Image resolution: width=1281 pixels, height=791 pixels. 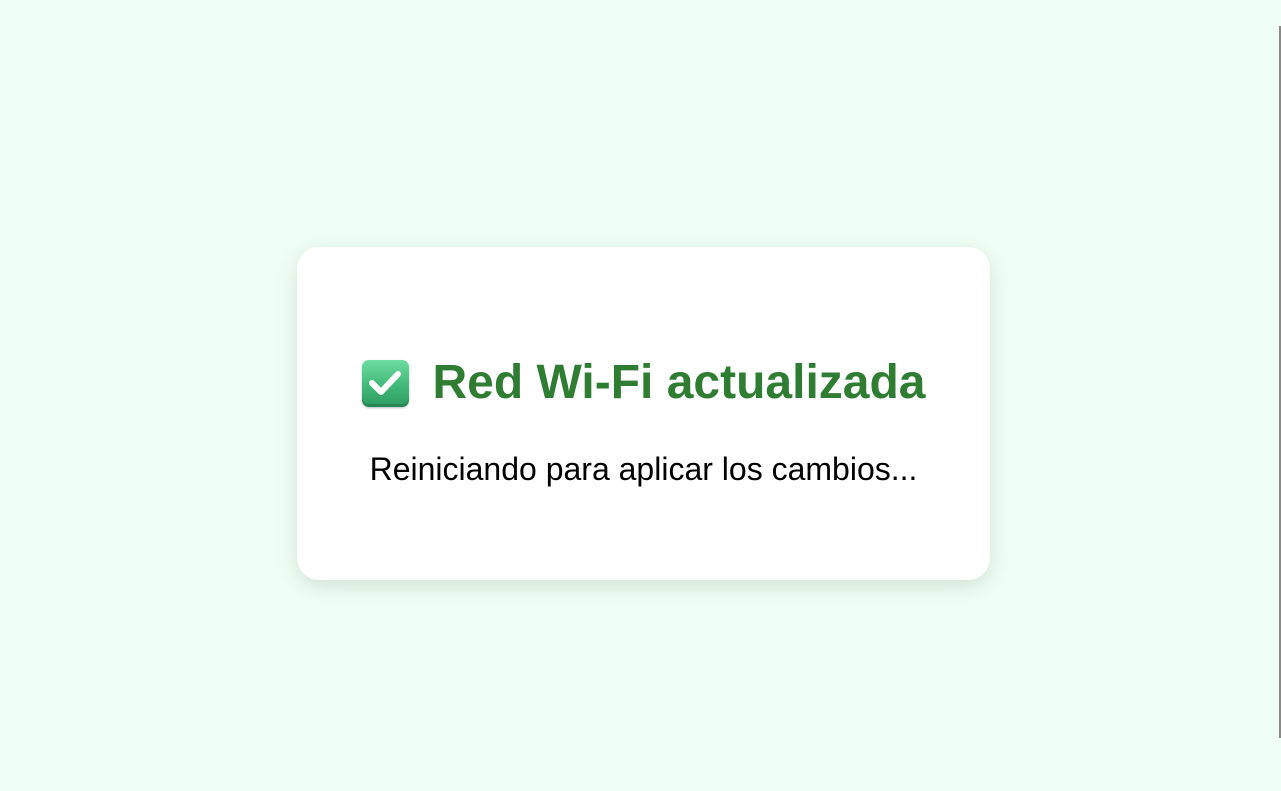 I want to click on status-header: Red Wi-Fi actualizada, so click(x=643, y=383).